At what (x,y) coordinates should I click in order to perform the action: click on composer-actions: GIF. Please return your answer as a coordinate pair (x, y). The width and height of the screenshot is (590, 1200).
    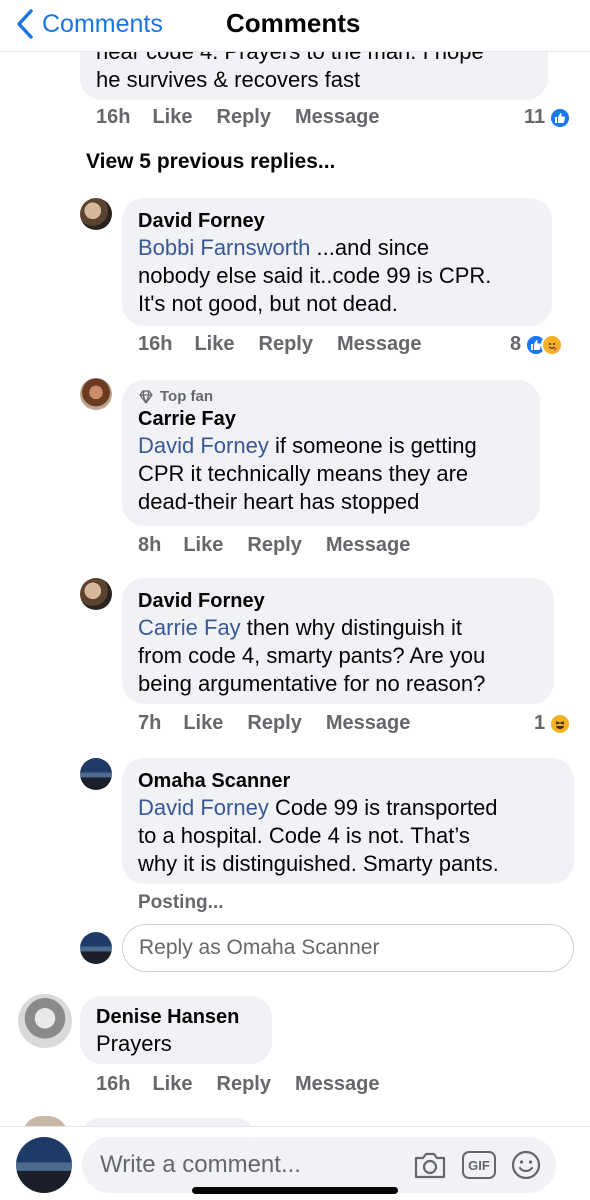
    Looking at the image, I should click on (470, 1165).